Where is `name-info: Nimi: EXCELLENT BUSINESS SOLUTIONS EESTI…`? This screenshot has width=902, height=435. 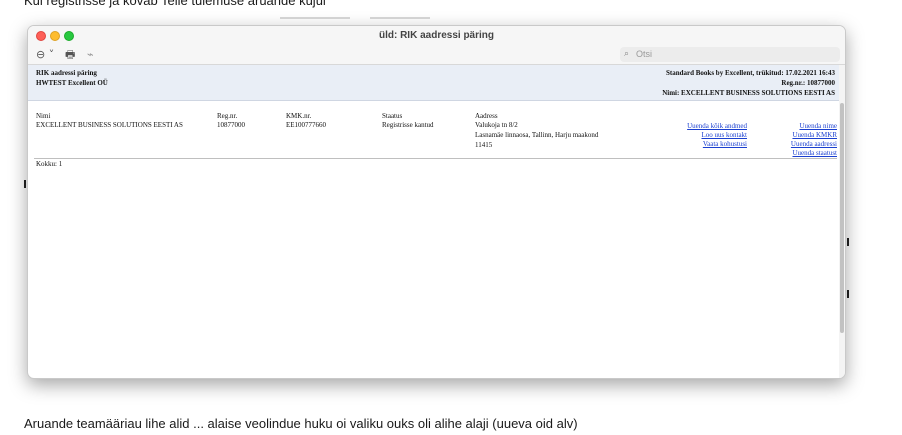
name-info: Nimi: EXCELLENT BUSINESS SOLUTIONS EESTI… is located at coordinates (748, 93).